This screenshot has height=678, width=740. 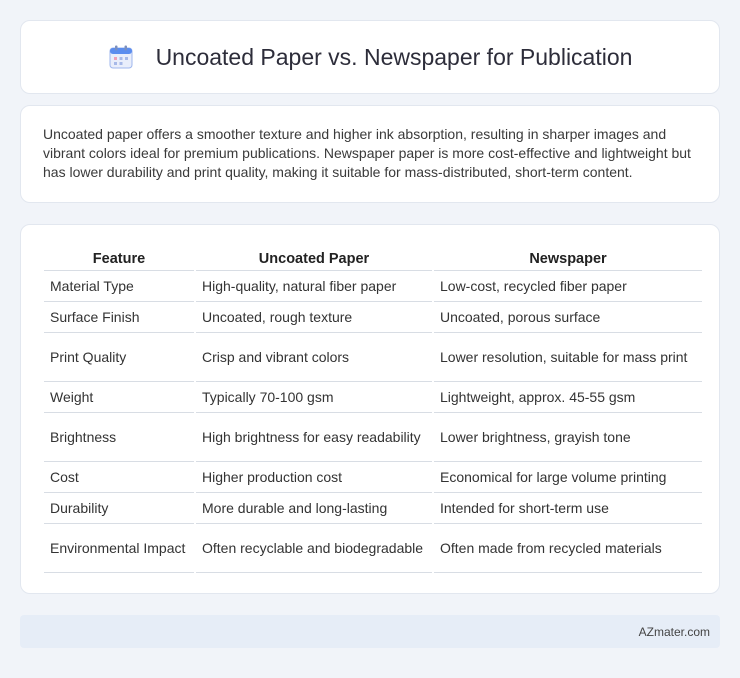 What do you see at coordinates (568, 286) in the screenshot?
I see `newspaper-cell: Low-cost, recycled fiber paper` at bounding box center [568, 286].